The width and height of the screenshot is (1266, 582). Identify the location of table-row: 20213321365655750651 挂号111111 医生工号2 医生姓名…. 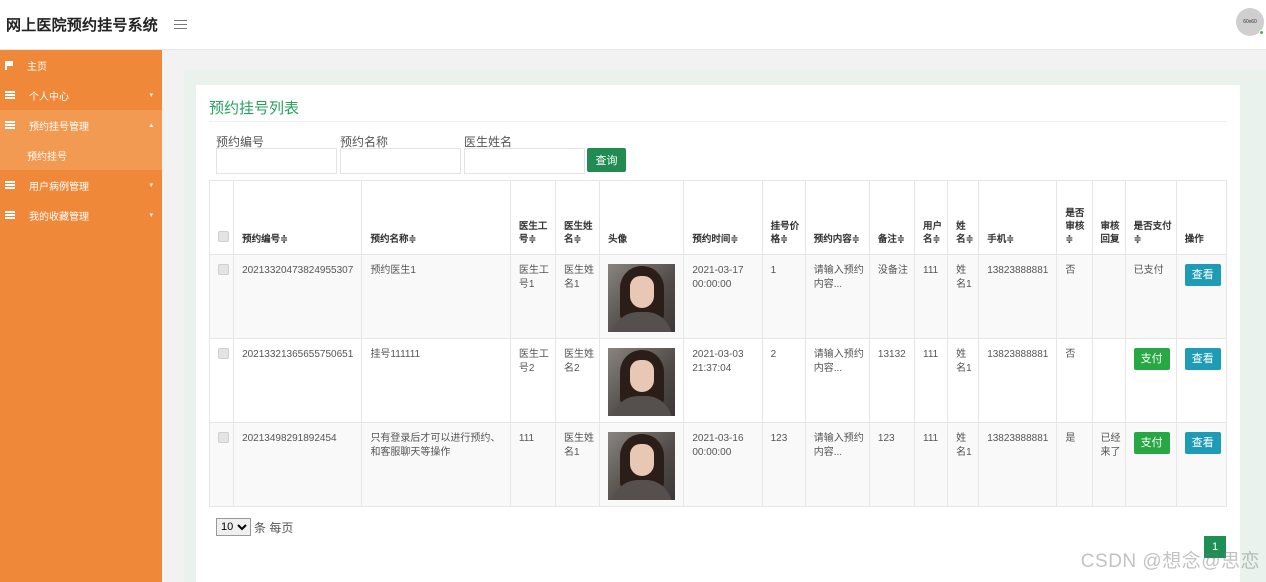
(718, 380).